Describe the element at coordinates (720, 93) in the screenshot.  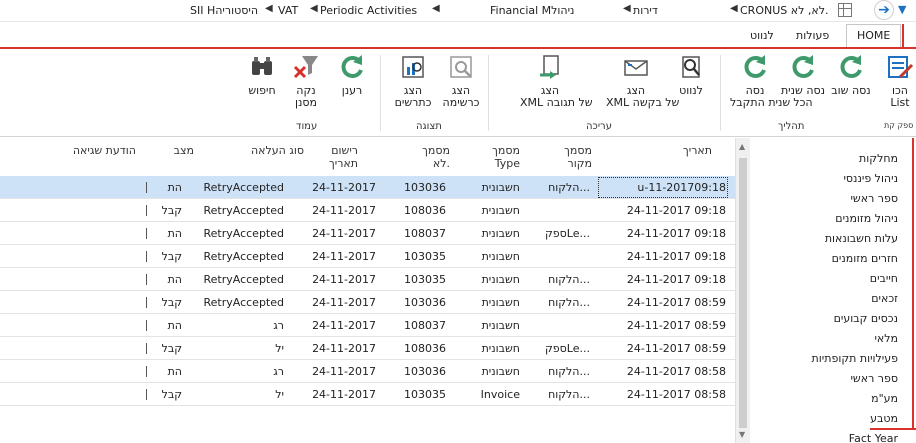
I see `group-divider` at that location.